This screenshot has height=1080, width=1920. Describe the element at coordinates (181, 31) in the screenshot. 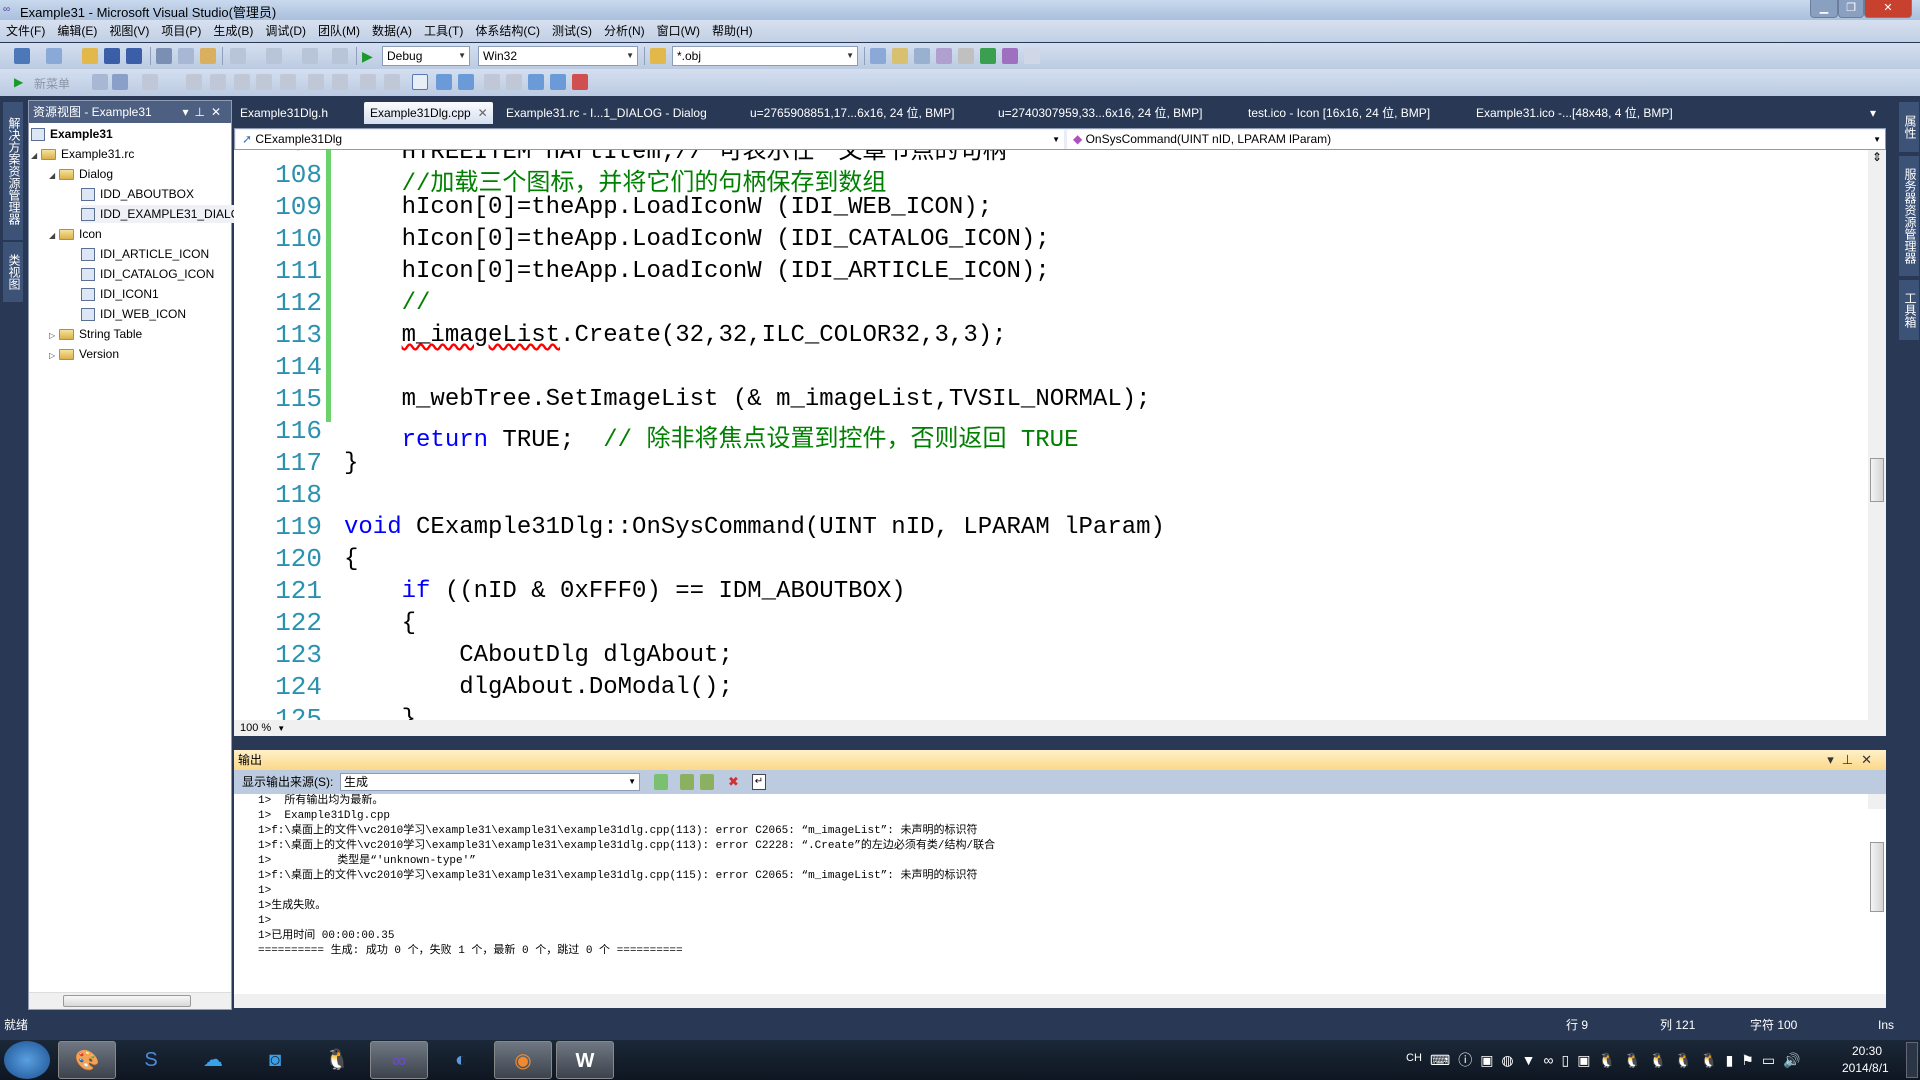

I see `menu-project: 项目(P)` at that location.